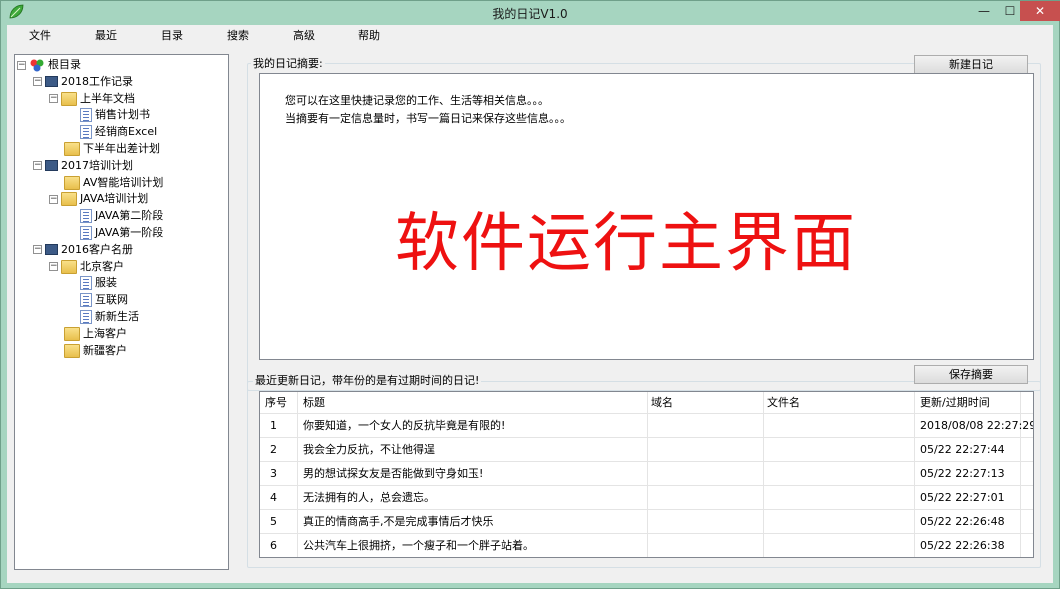  What do you see at coordinates (418, 545) in the screenshot?
I see `cell-title: 公共汽车上很拥挤，一个瘦子和一个胖子站着。` at bounding box center [418, 545].